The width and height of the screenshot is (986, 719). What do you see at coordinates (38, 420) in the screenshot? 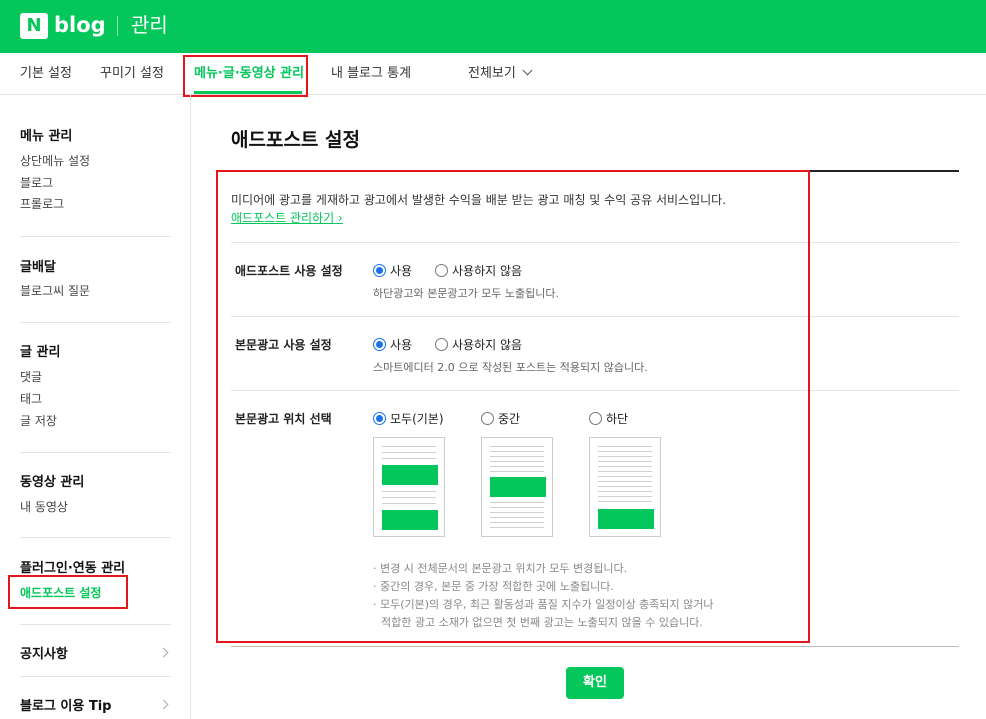
I see `sidebar-item-saved-posts: 글 저장` at bounding box center [38, 420].